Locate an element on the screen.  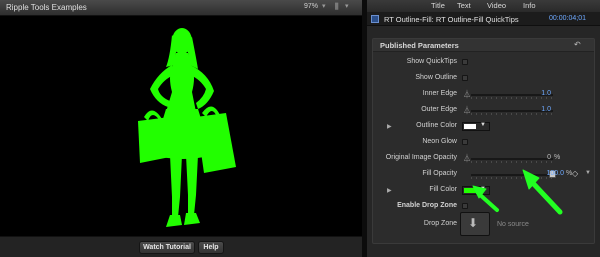
inner-edge-label: Inner Edge is located at coordinates (439, 93).